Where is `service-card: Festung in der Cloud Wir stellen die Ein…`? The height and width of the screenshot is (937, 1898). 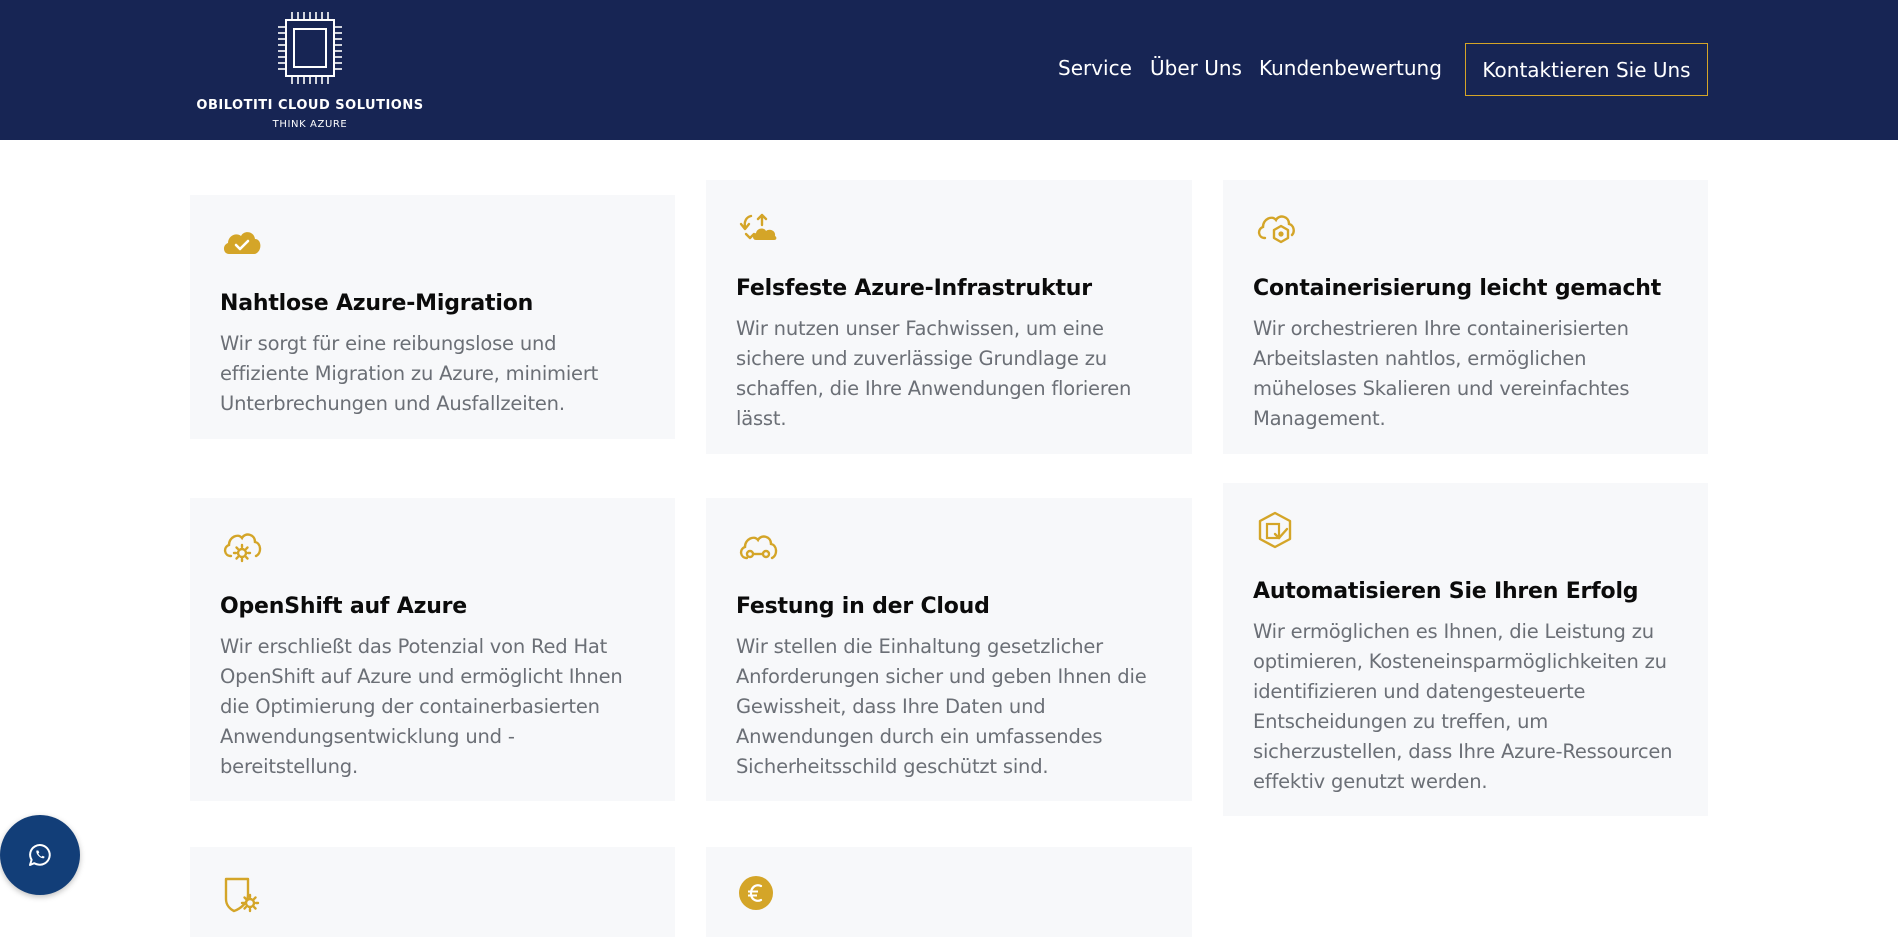 service-card: Festung in der Cloud Wir stellen die Ein… is located at coordinates (949, 649).